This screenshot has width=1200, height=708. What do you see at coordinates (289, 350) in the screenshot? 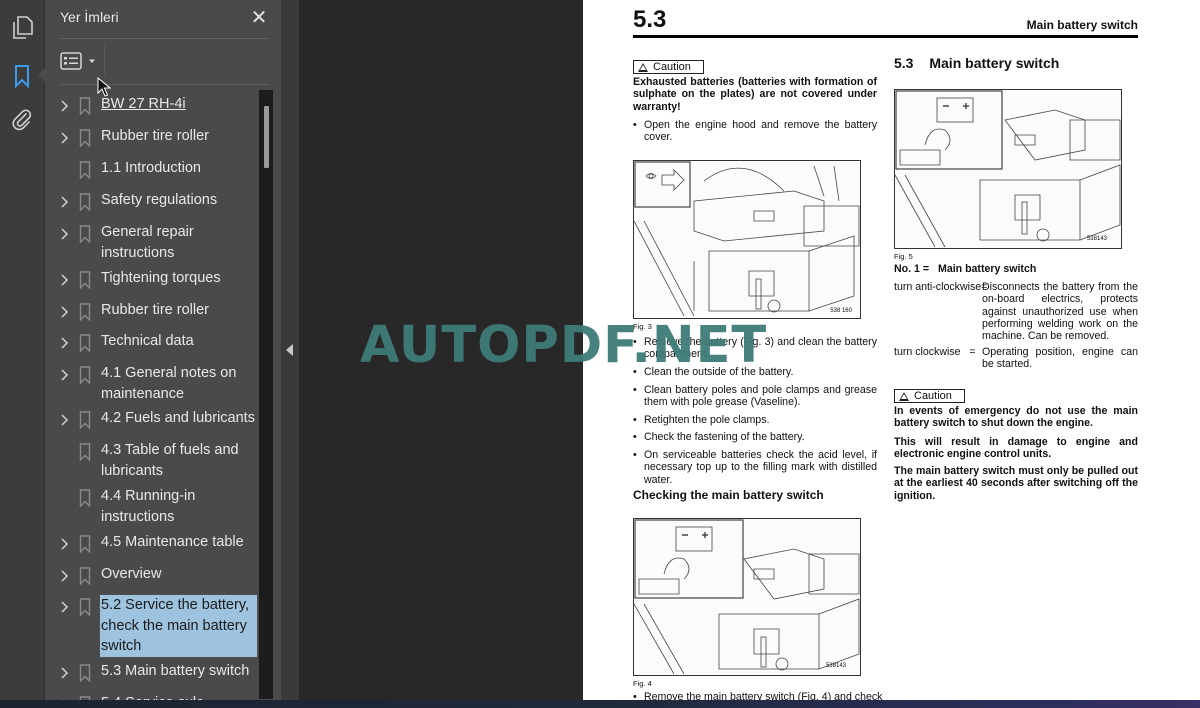
I see `collapse-panel-arrow-icon` at bounding box center [289, 350].